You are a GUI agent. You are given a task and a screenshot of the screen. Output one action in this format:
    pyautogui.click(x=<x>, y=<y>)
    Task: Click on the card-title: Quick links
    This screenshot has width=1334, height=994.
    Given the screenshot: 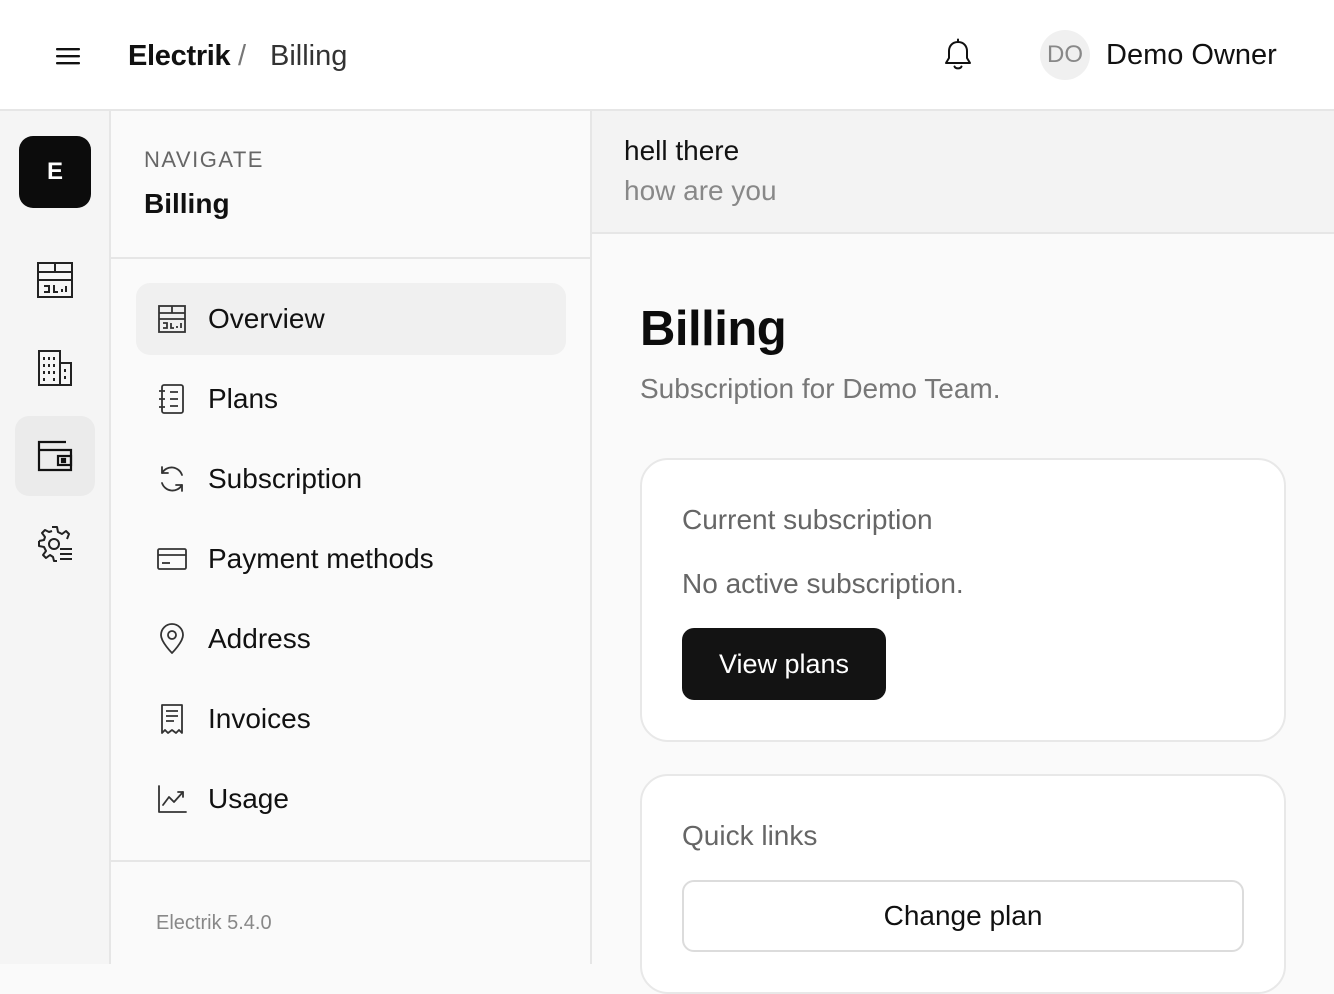 What is the action you would take?
    pyautogui.click(x=750, y=835)
    